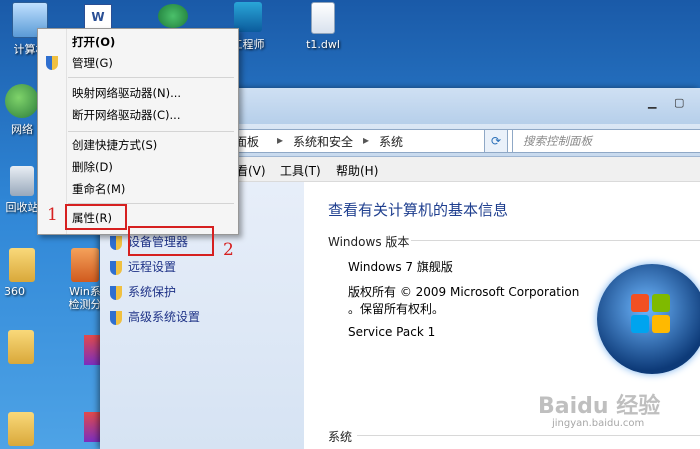 This screenshot has width=700, height=449. What do you see at coordinates (464, 292) in the screenshot?
I see `copyright-text: 版权所有 © 2009 Microsoft Corporation` at bounding box center [464, 292].